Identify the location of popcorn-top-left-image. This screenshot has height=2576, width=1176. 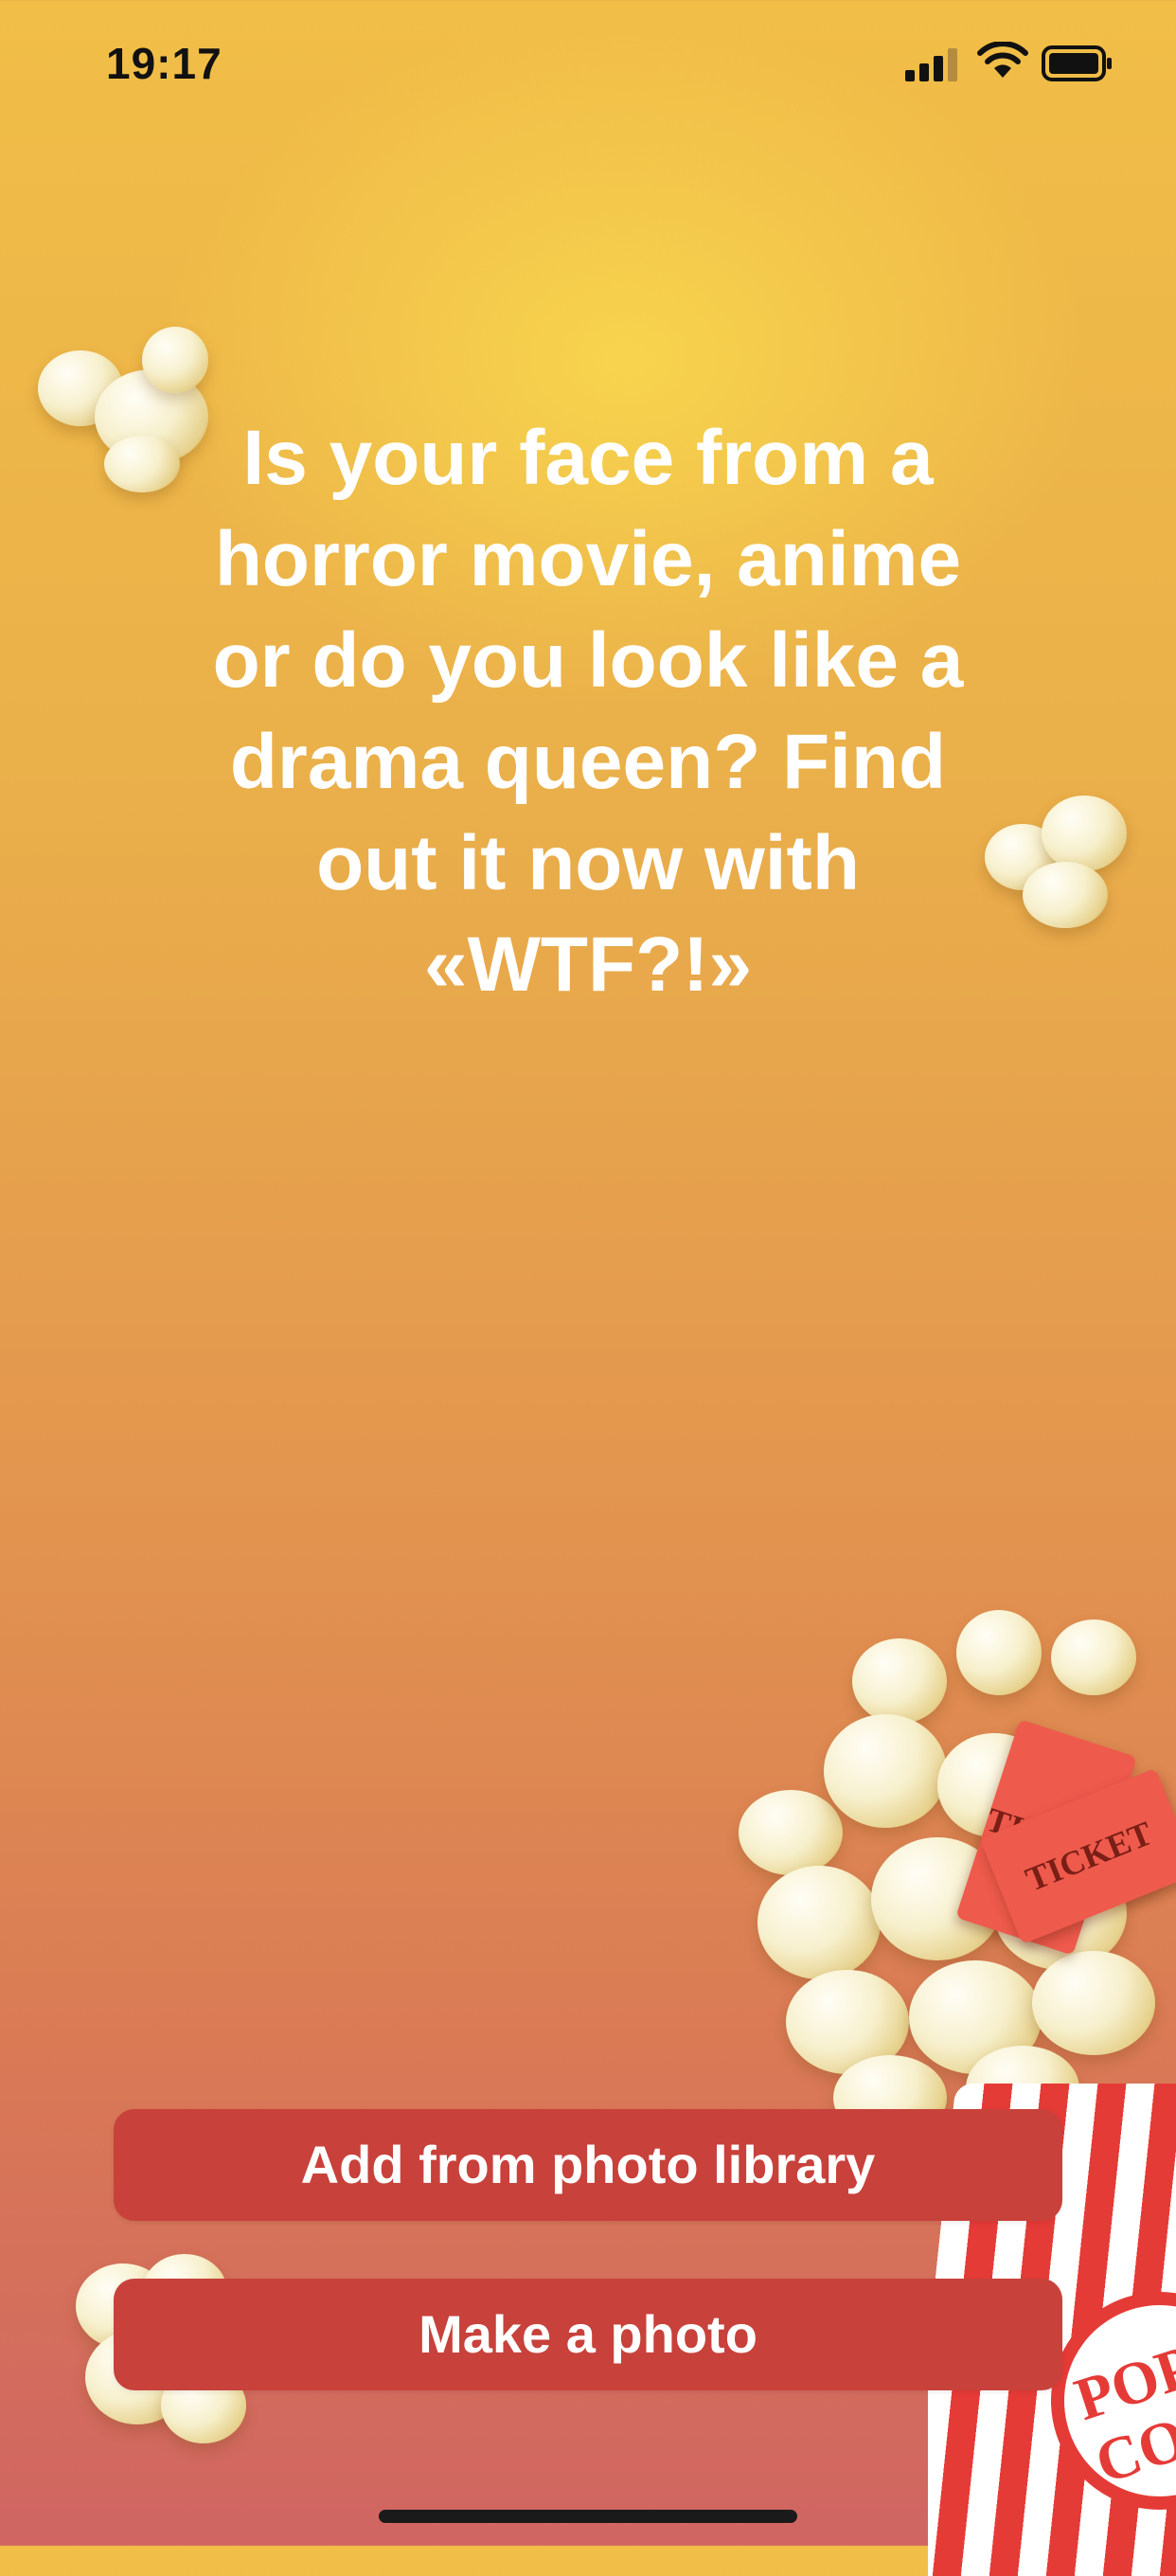
(127, 412).